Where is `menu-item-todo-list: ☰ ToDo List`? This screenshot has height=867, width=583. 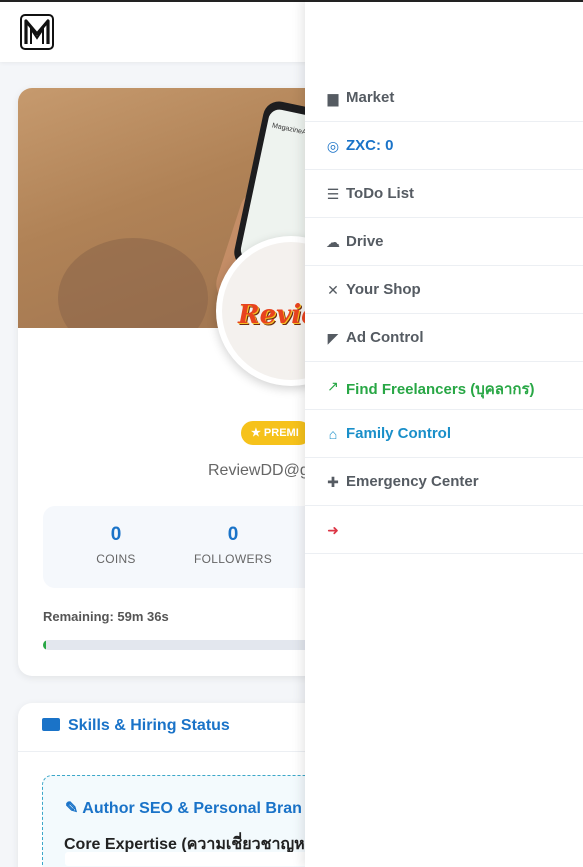 menu-item-todo-list: ☰ ToDo List is located at coordinates (444, 194).